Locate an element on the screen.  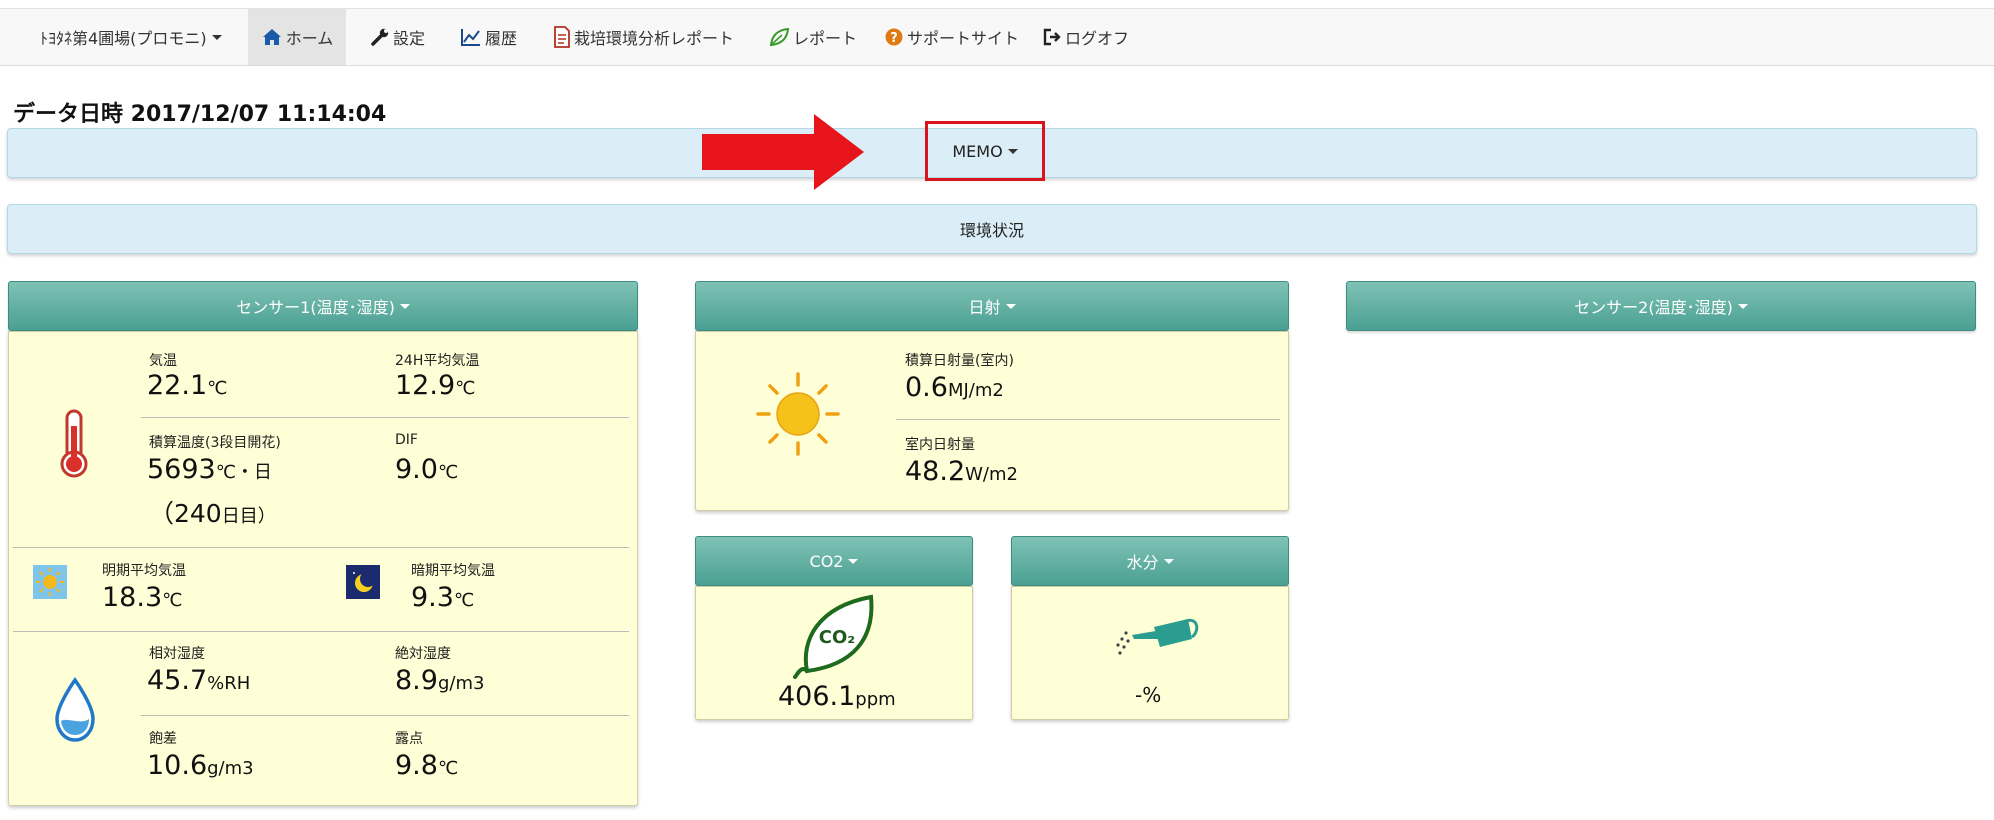
solar-header: 日射 is located at coordinates (992, 306).